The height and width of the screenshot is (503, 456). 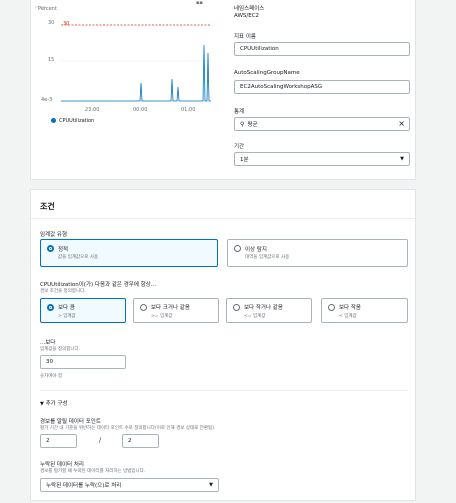 What do you see at coordinates (129, 485) in the screenshot?
I see `missing-data-select: 누락된 데이터를 누락(으)로 처리 ▼` at bounding box center [129, 485].